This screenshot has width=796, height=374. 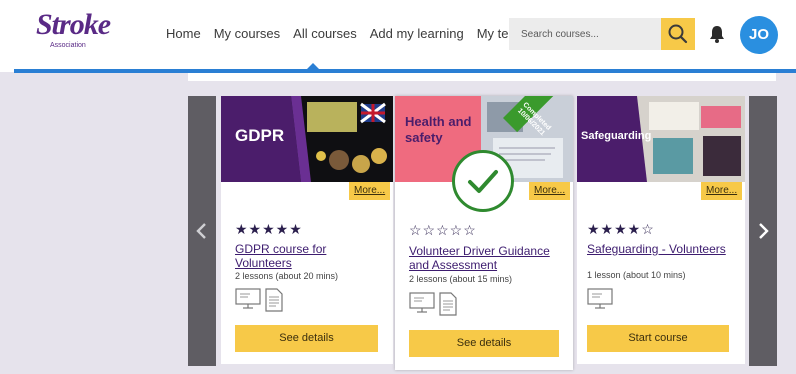 I want to click on course-duration: 2 lessons (about 20 mins), so click(x=287, y=276).